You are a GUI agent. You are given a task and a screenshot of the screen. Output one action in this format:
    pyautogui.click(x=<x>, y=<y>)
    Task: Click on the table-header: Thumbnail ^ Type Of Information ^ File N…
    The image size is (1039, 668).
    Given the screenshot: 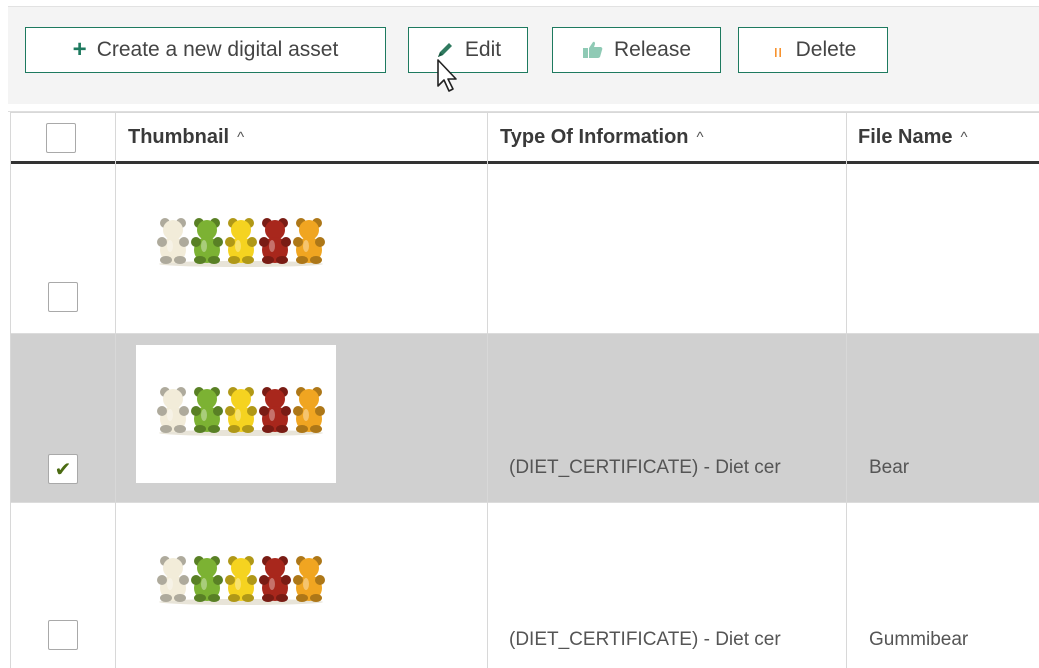 What is the action you would take?
    pyautogui.click(x=525, y=138)
    